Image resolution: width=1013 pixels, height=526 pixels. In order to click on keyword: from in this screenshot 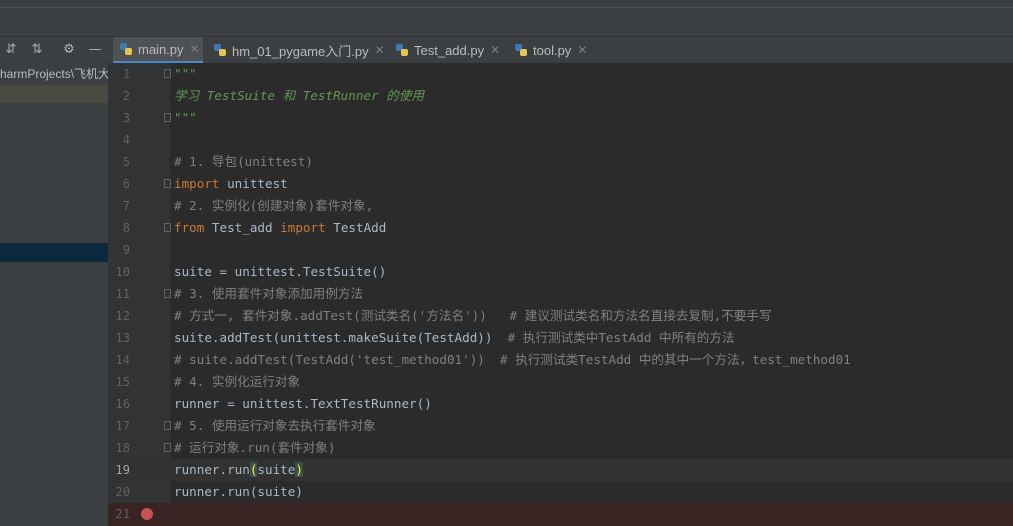, I will do `click(189, 227)`.